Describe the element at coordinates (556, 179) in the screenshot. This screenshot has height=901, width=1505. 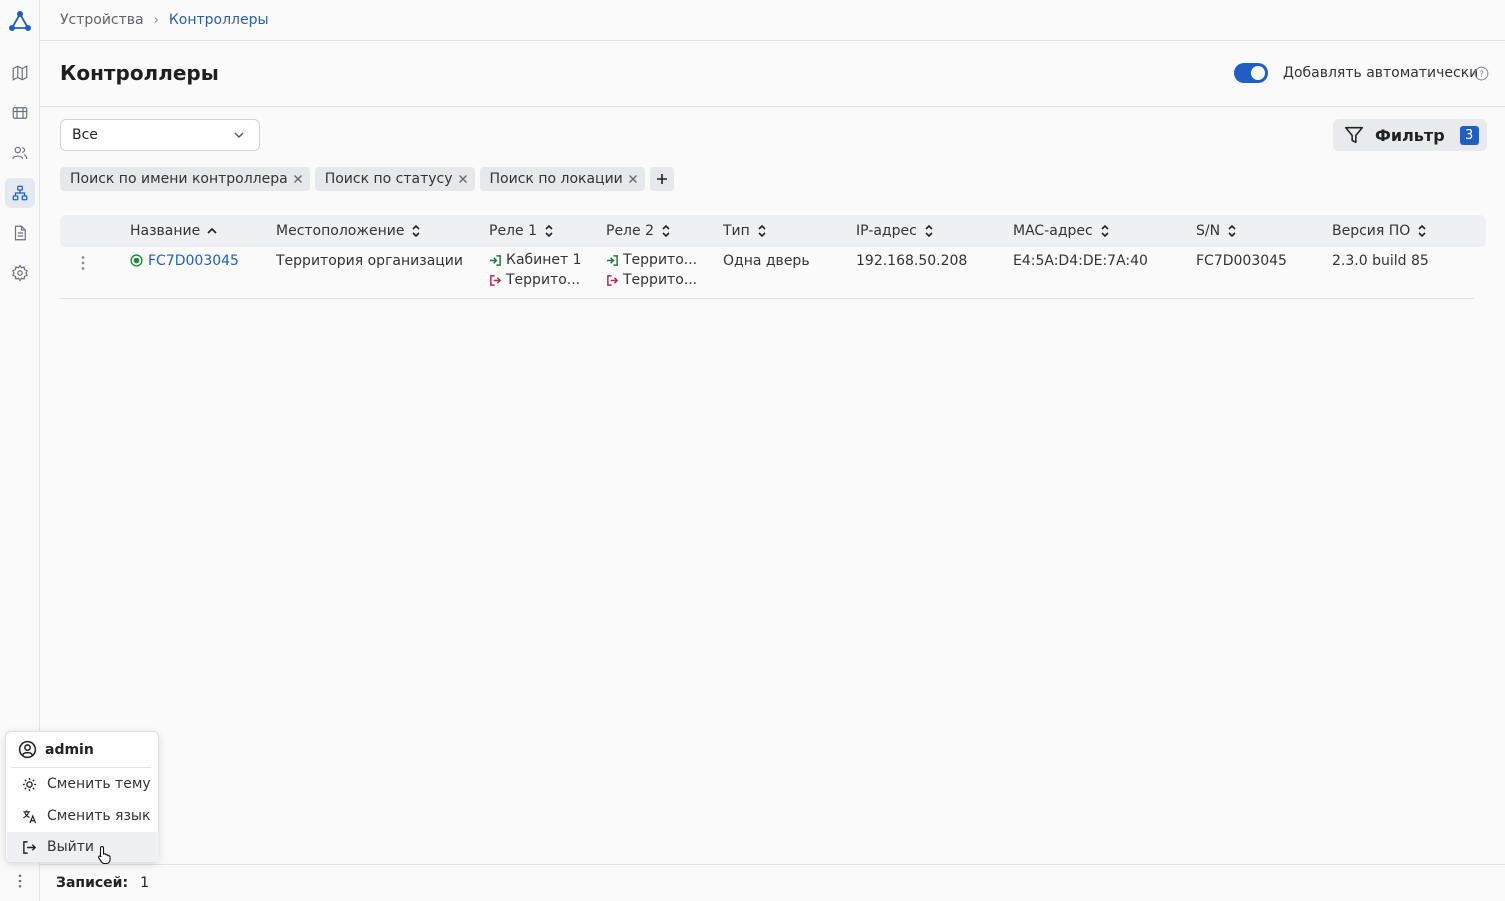
I see `chip-label: Поиск по локации` at that location.